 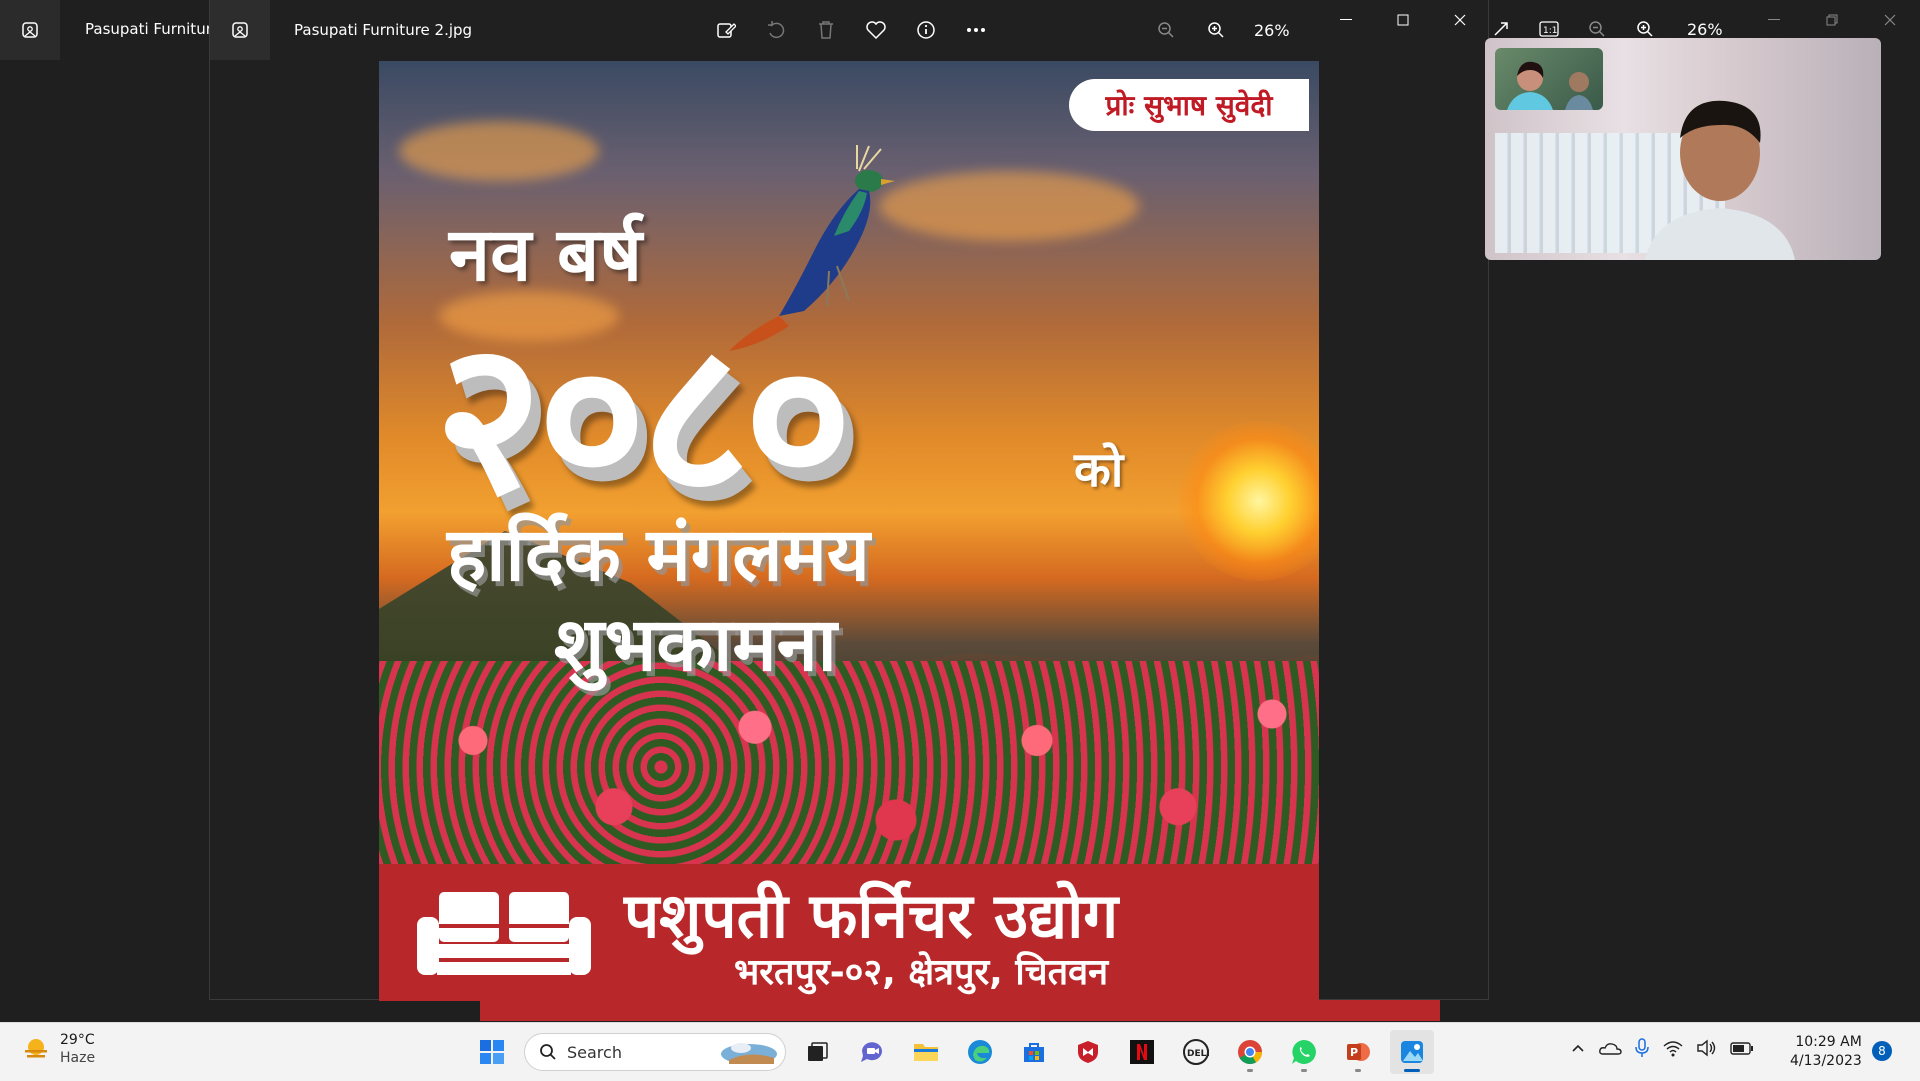 What do you see at coordinates (78, 1058) in the screenshot?
I see `weather-condition: Haze` at bounding box center [78, 1058].